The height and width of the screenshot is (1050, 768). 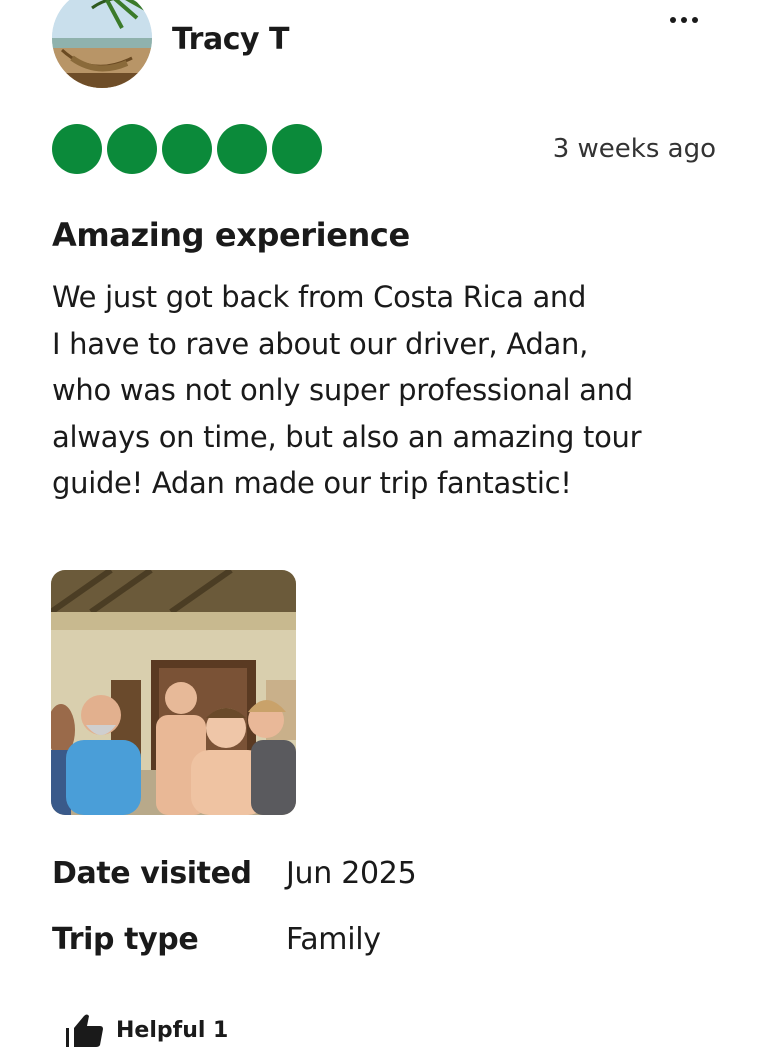 I want to click on review-date: 3 weeks ago, so click(x=634, y=149).